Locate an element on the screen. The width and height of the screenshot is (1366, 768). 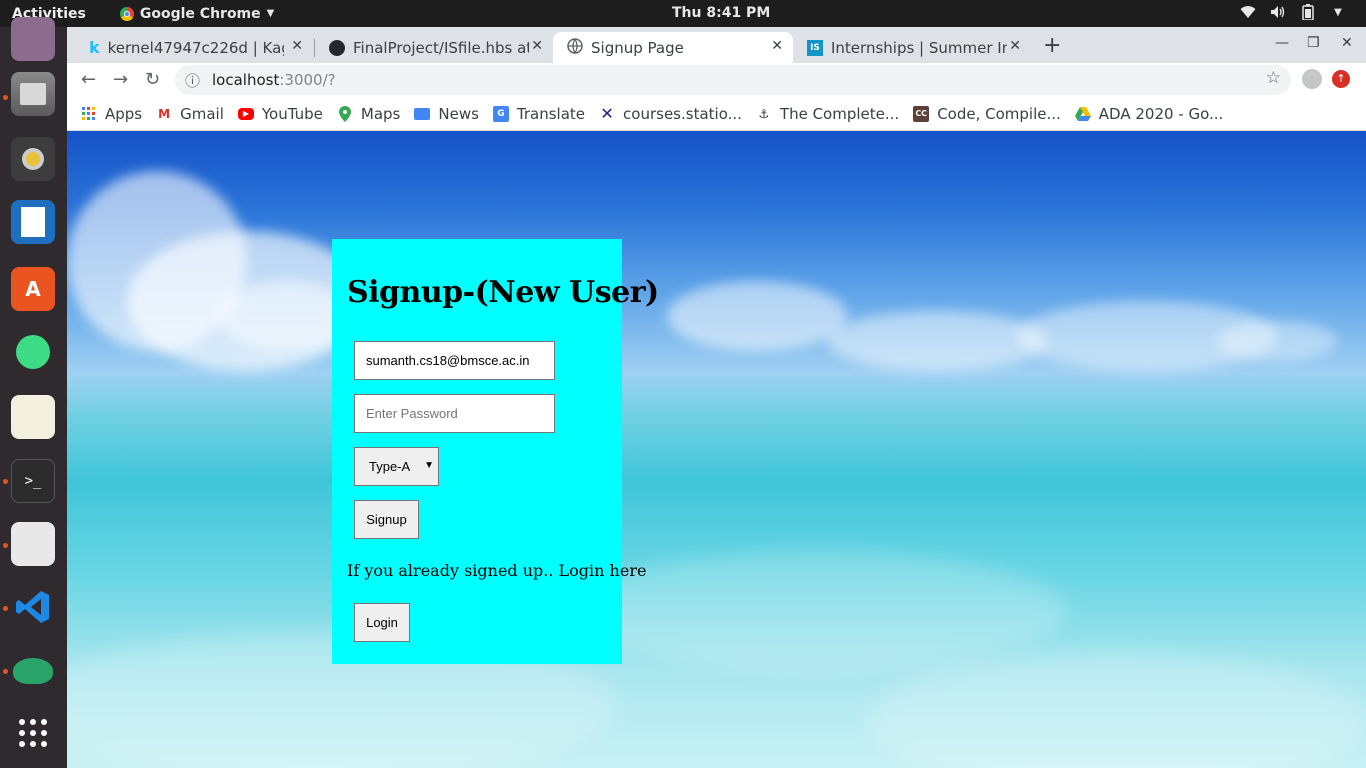
bookmark-apps: Apps is located at coordinates (111, 114).